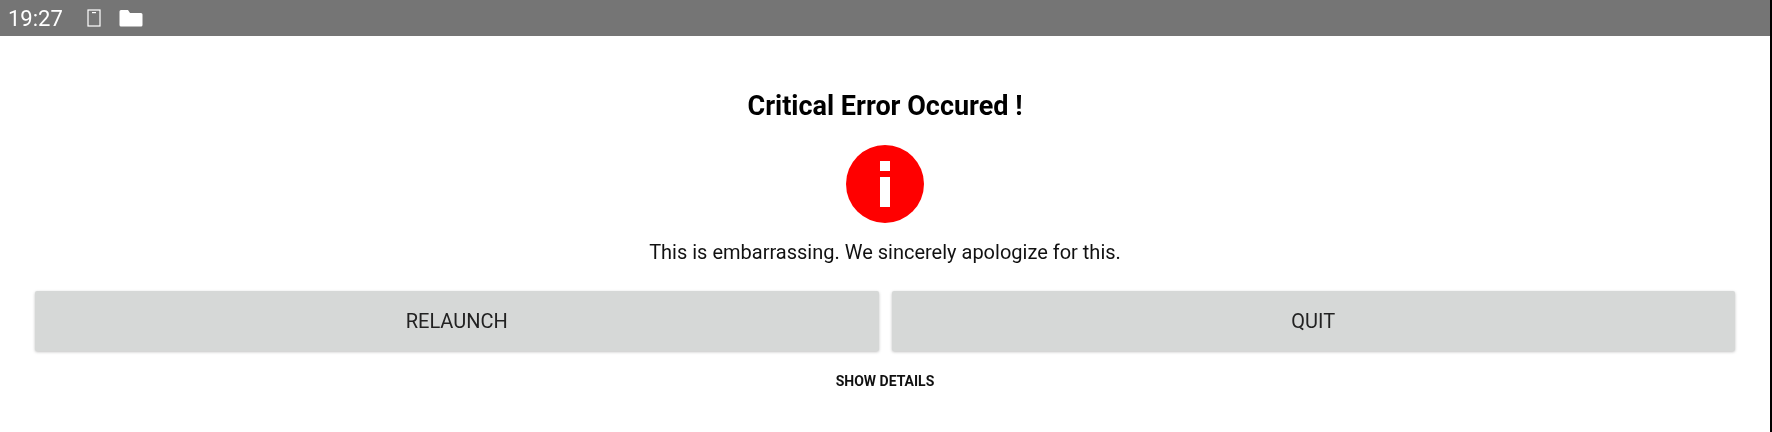 This screenshot has width=1772, height=432. Describe the element at coordinates (885, 252) in the screenshot. I see `error-message: This is embarrassing. We sincerely apologize for this.` at that location.